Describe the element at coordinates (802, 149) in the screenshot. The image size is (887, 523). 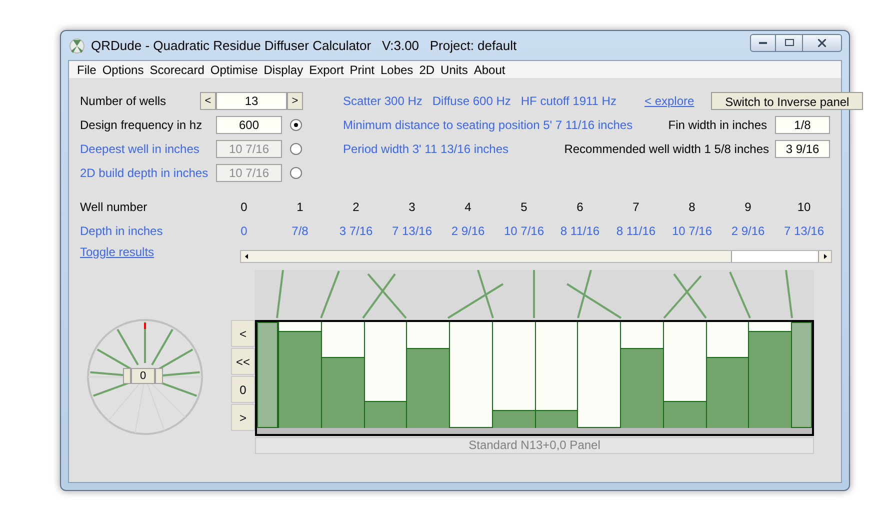
I see `well-width-field: 3 9/16` at that location.